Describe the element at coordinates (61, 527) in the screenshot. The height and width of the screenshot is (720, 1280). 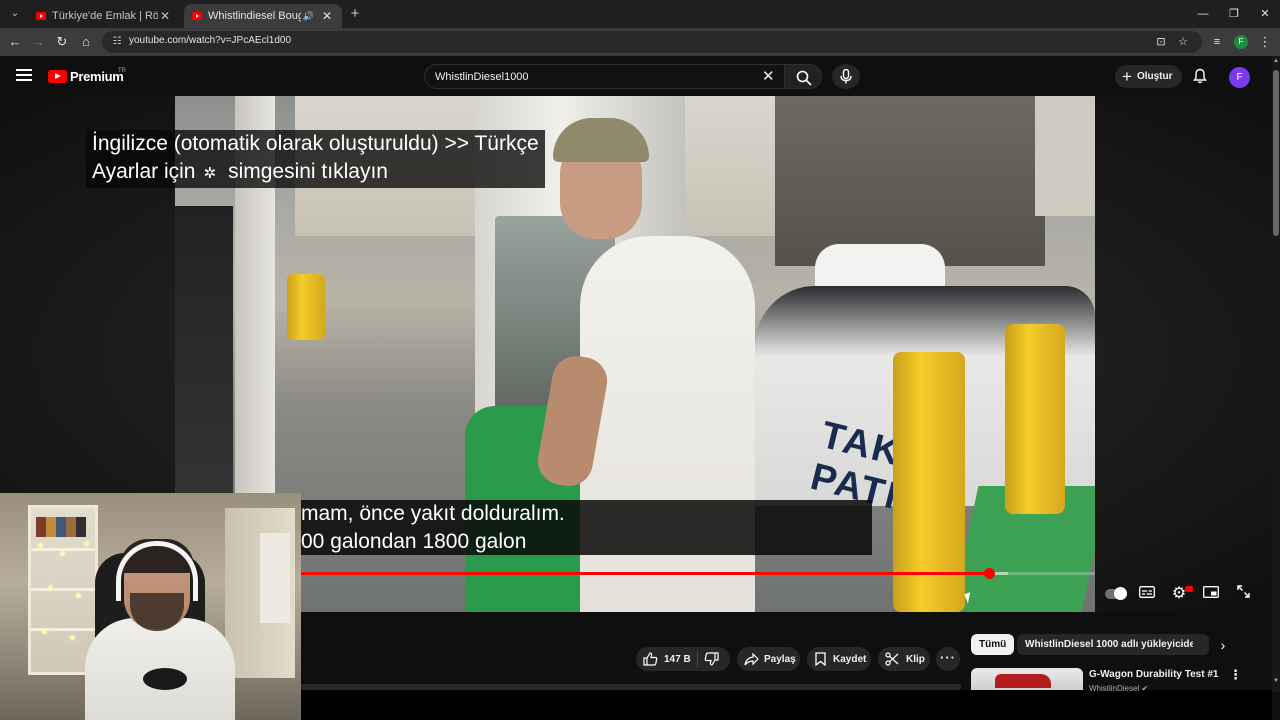
I see `webcam-scene-books` at that location.